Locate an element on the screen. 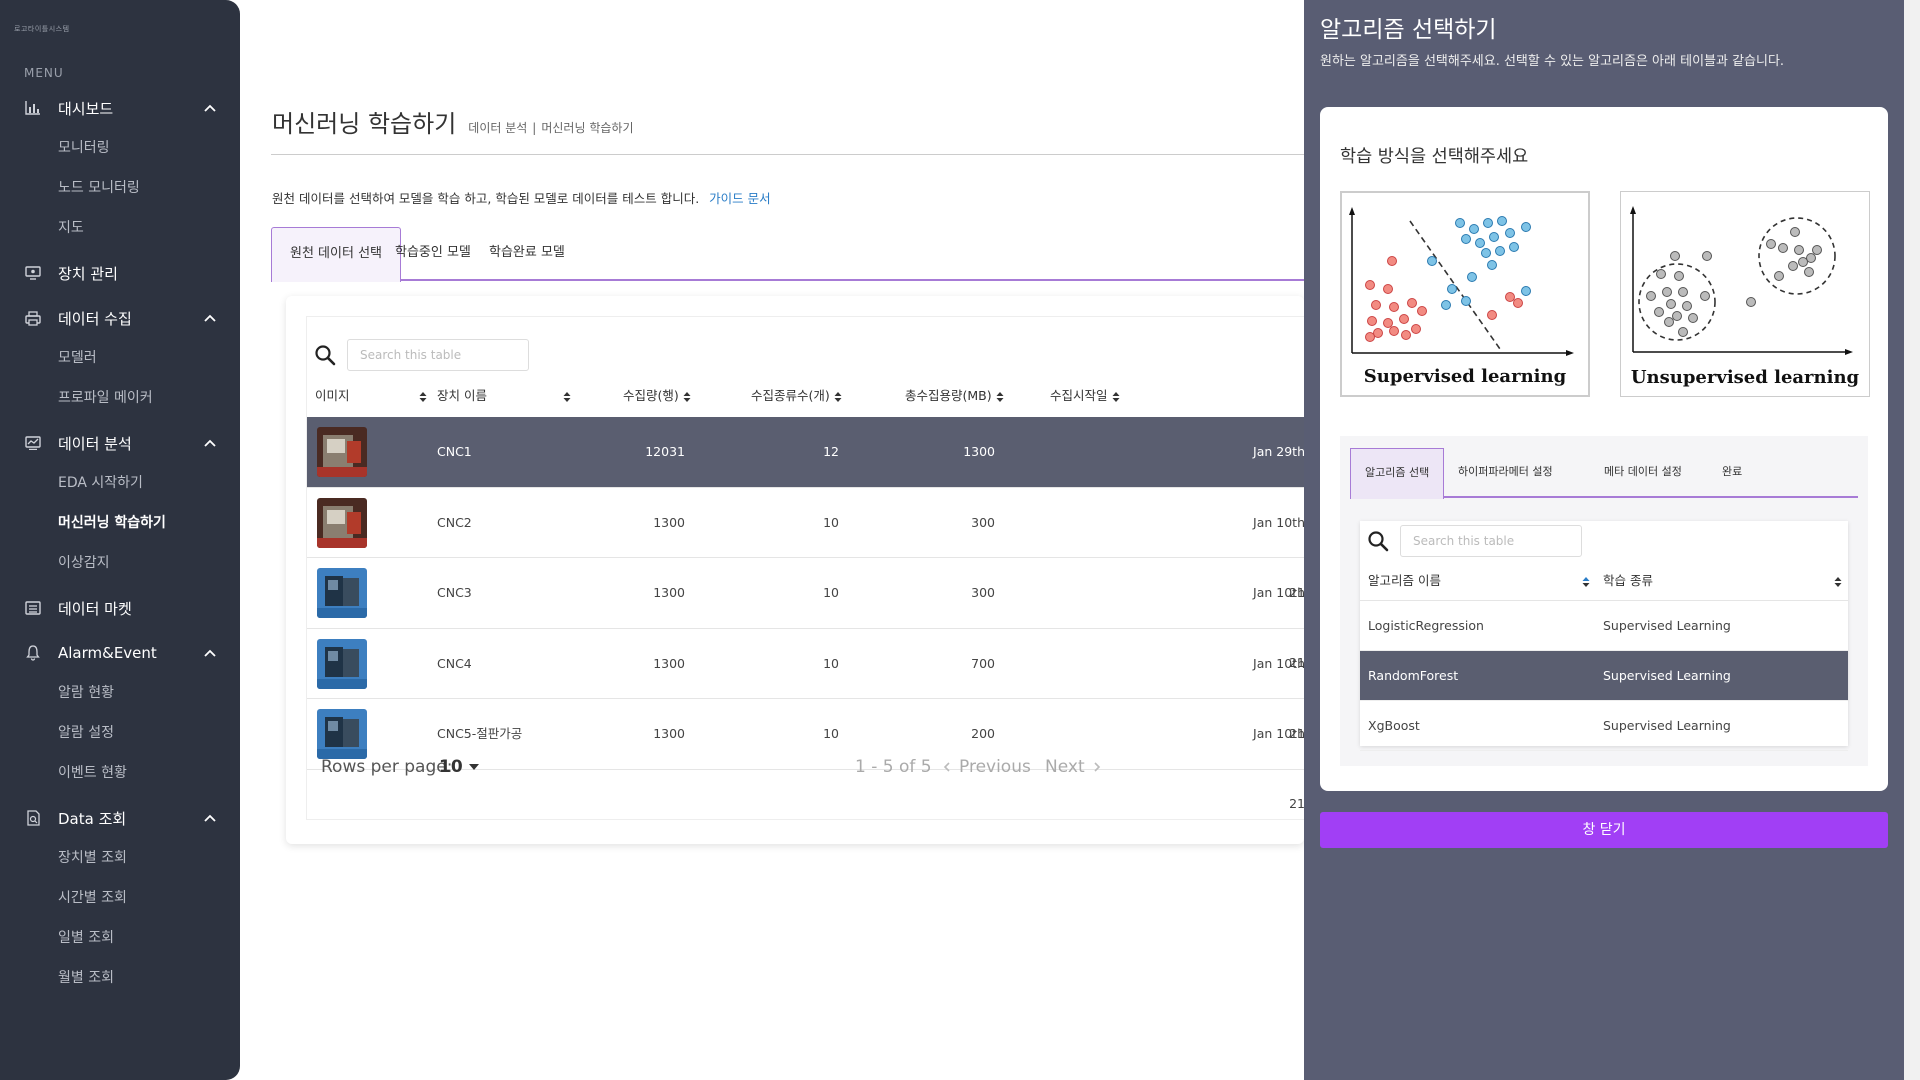 This screenshot has width=1920, height=1080. sidebar-item: 프로파일 메이커 is located at coordinates (120, 398).